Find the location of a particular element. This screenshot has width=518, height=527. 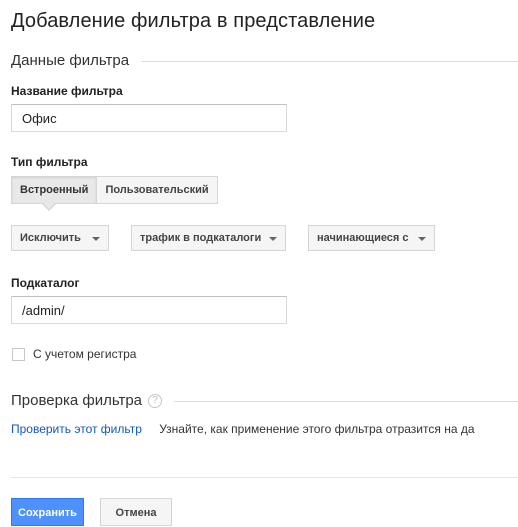

verify-filter-link: Проверить этот фильтр is located at coordinates (76, 429).